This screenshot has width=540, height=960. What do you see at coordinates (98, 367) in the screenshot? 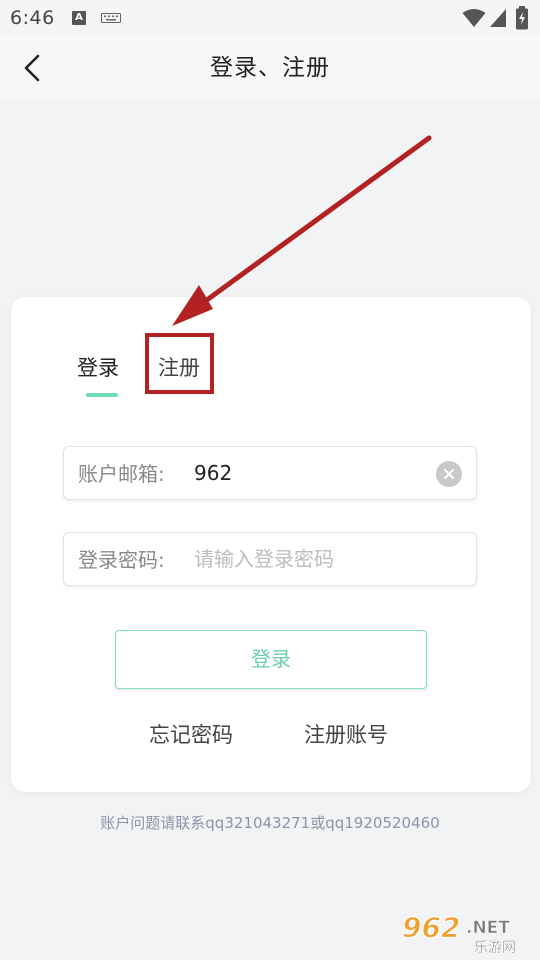
I see `tab-login: 登录` at bounding box center [98, 367].